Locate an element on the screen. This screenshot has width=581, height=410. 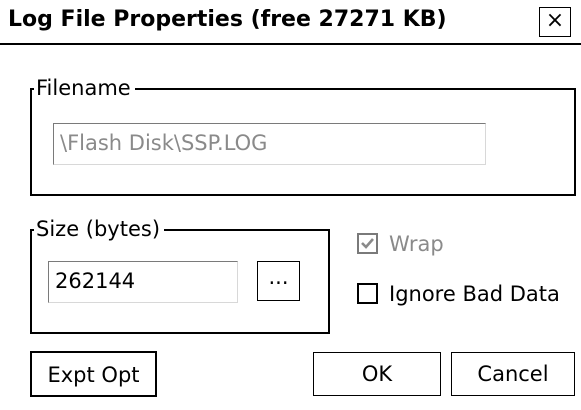
expt-opt-label: Expt Opt is located at coordinates (93, 375).